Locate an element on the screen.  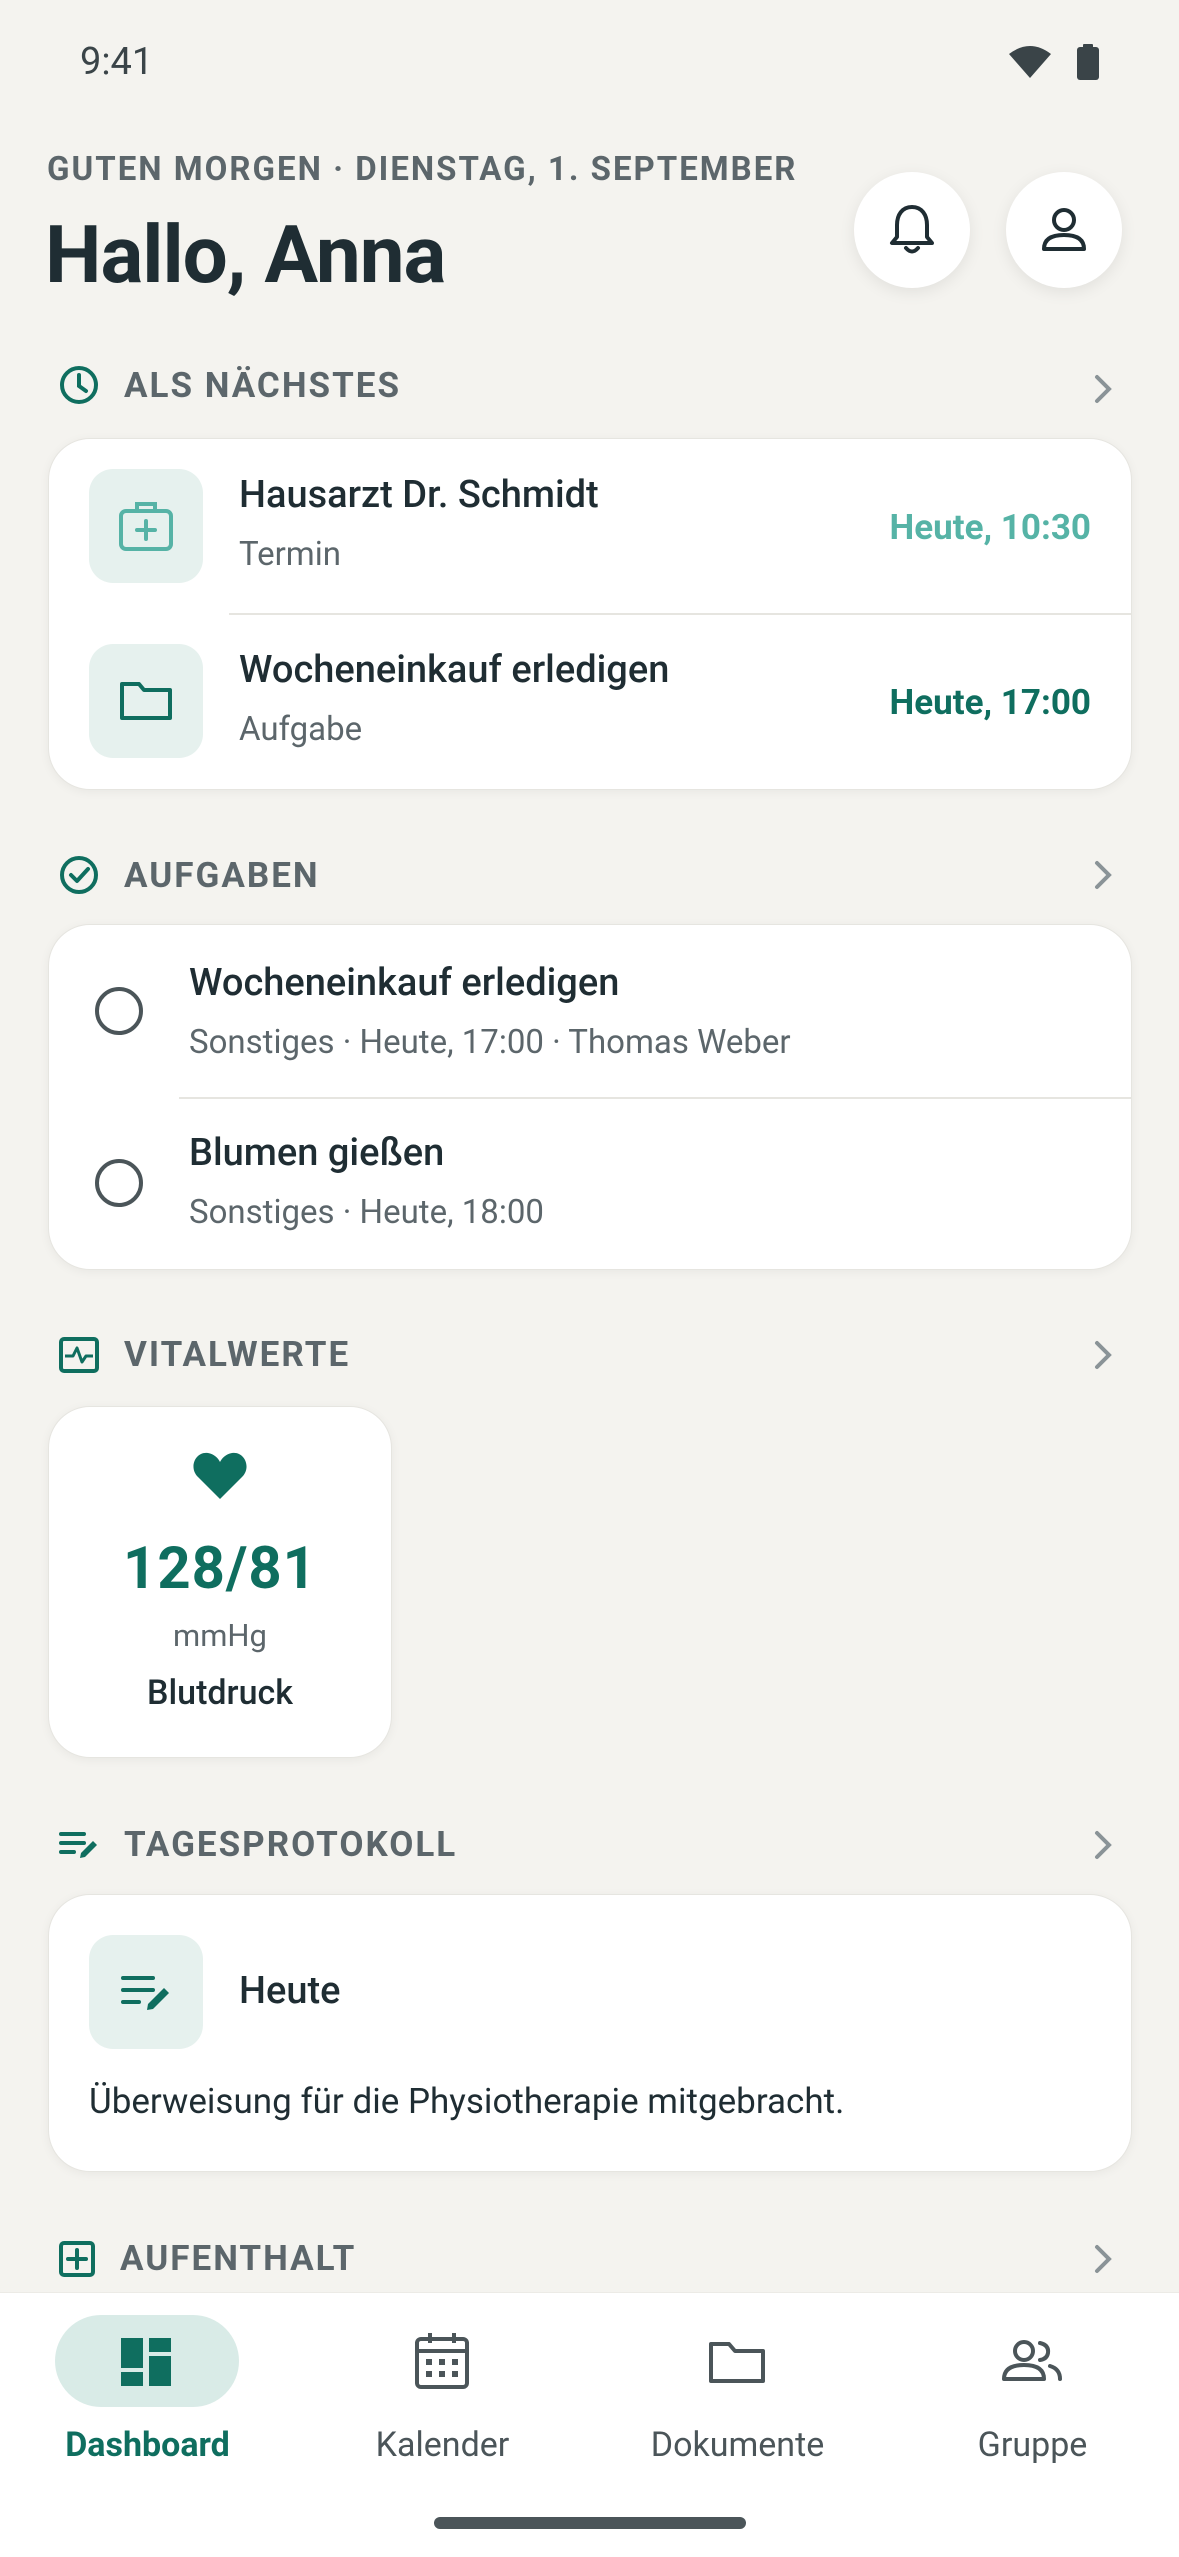
home-indicator is located at coordinates (590, 2523).